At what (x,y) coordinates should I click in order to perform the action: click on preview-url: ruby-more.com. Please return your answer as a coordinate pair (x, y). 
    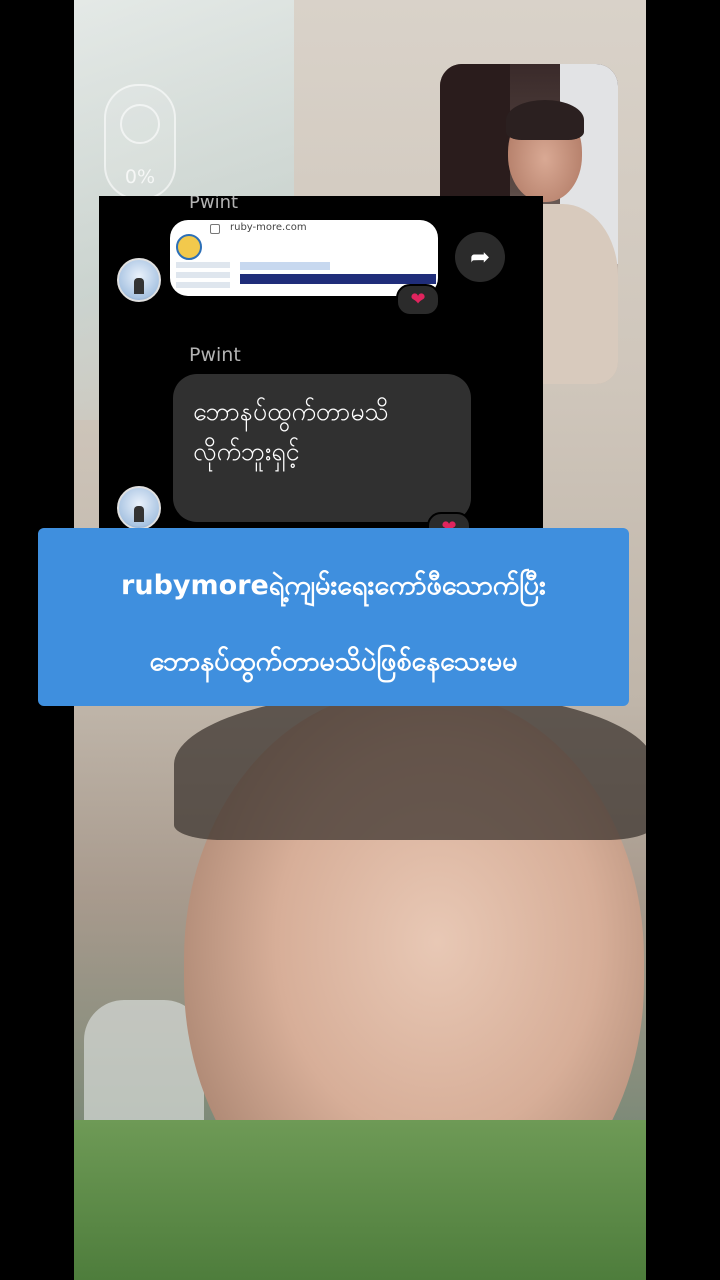
    Looking at the image, I should click on (268, 227).